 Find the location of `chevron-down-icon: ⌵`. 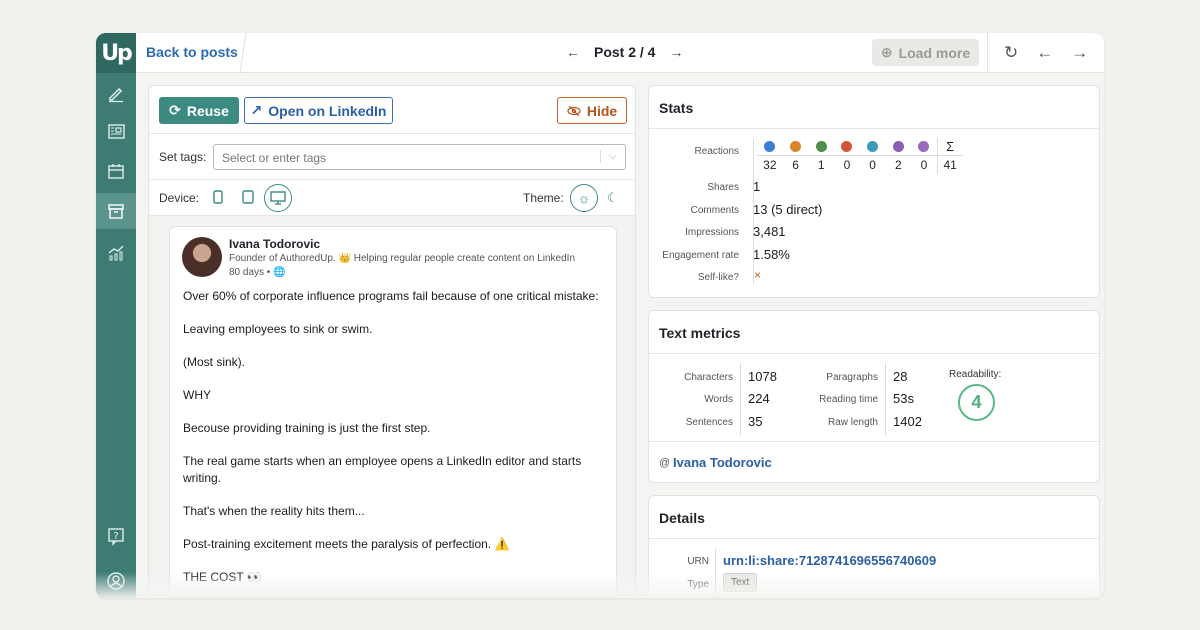

chevron-down-icon: ⌵ is located at coordinates (608, 156).